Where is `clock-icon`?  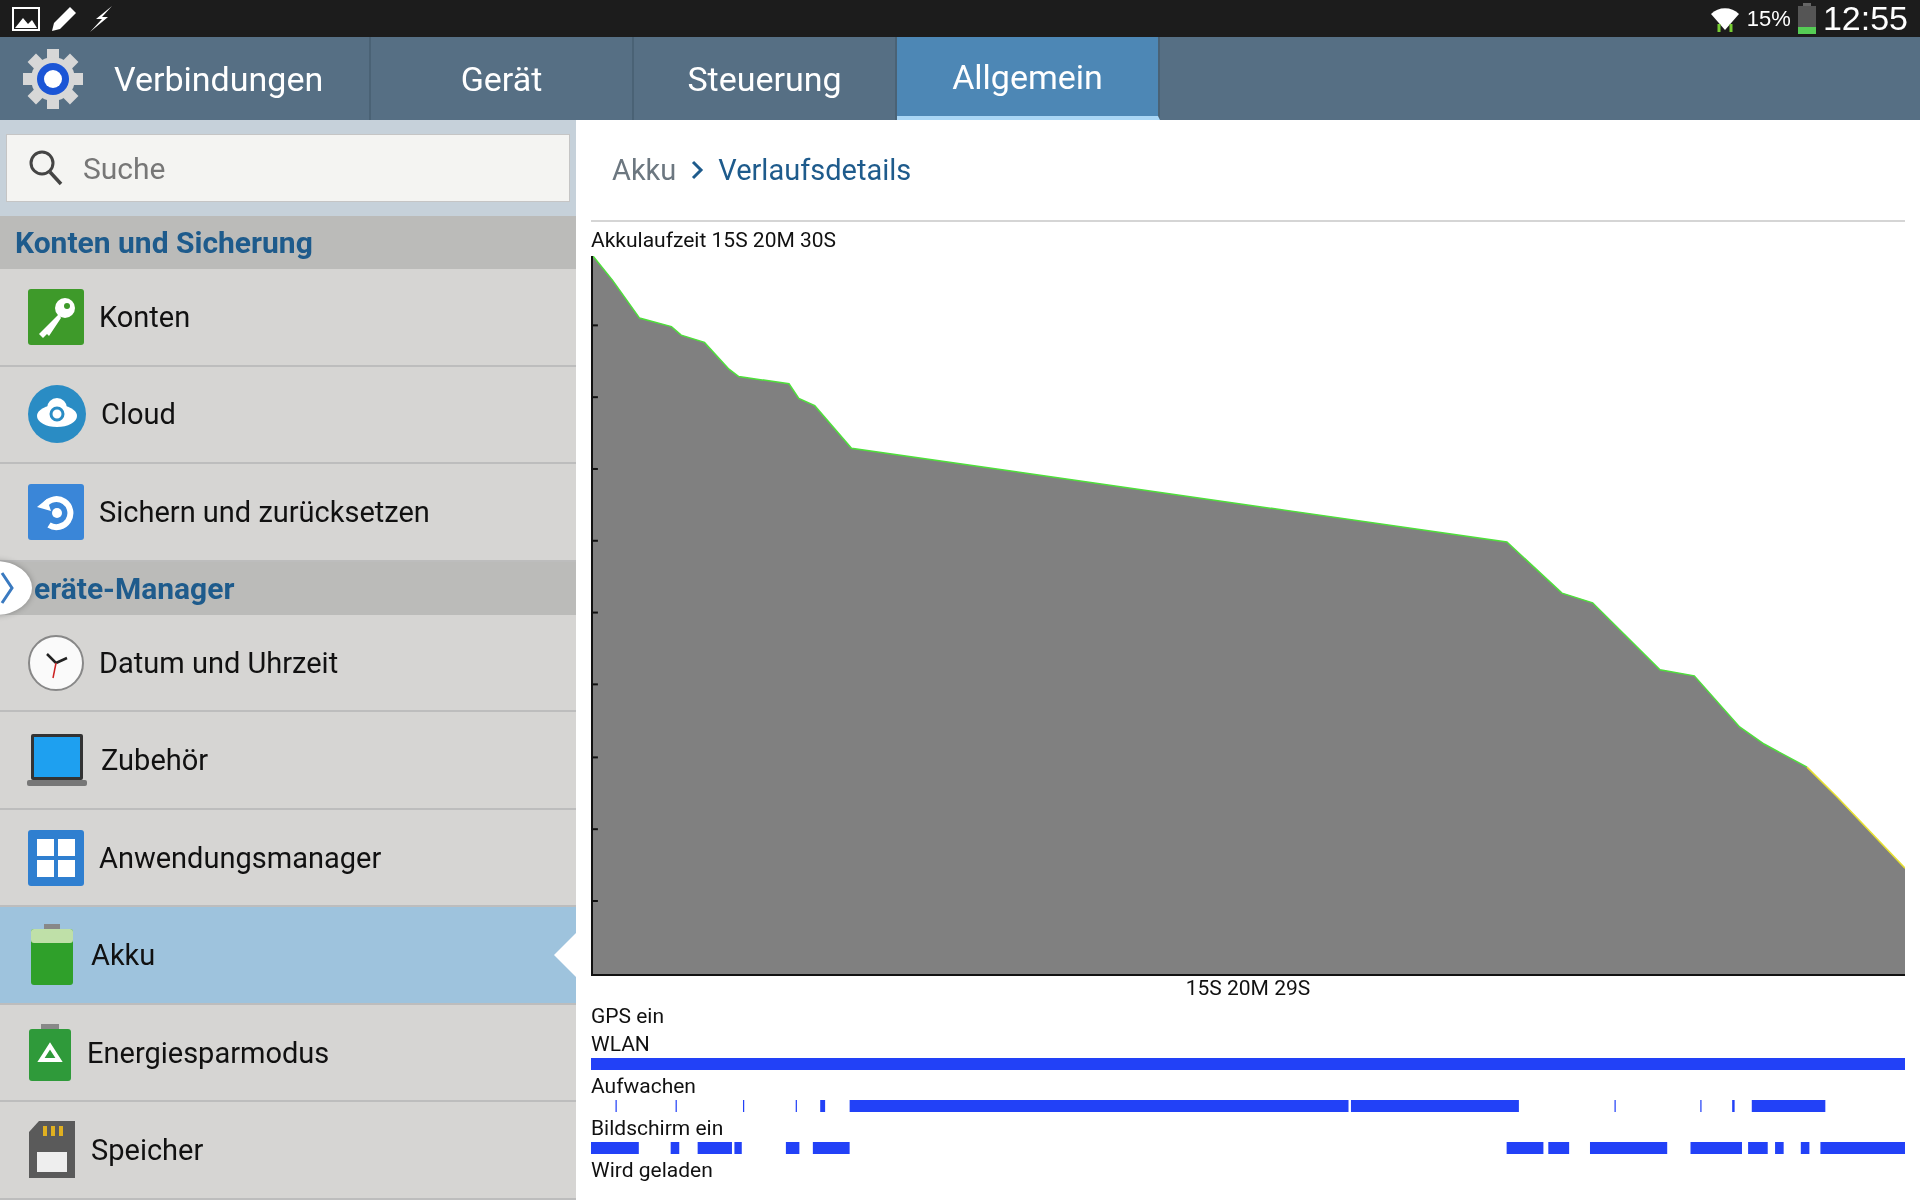 clock-icon is located at coordinates (56, 662).